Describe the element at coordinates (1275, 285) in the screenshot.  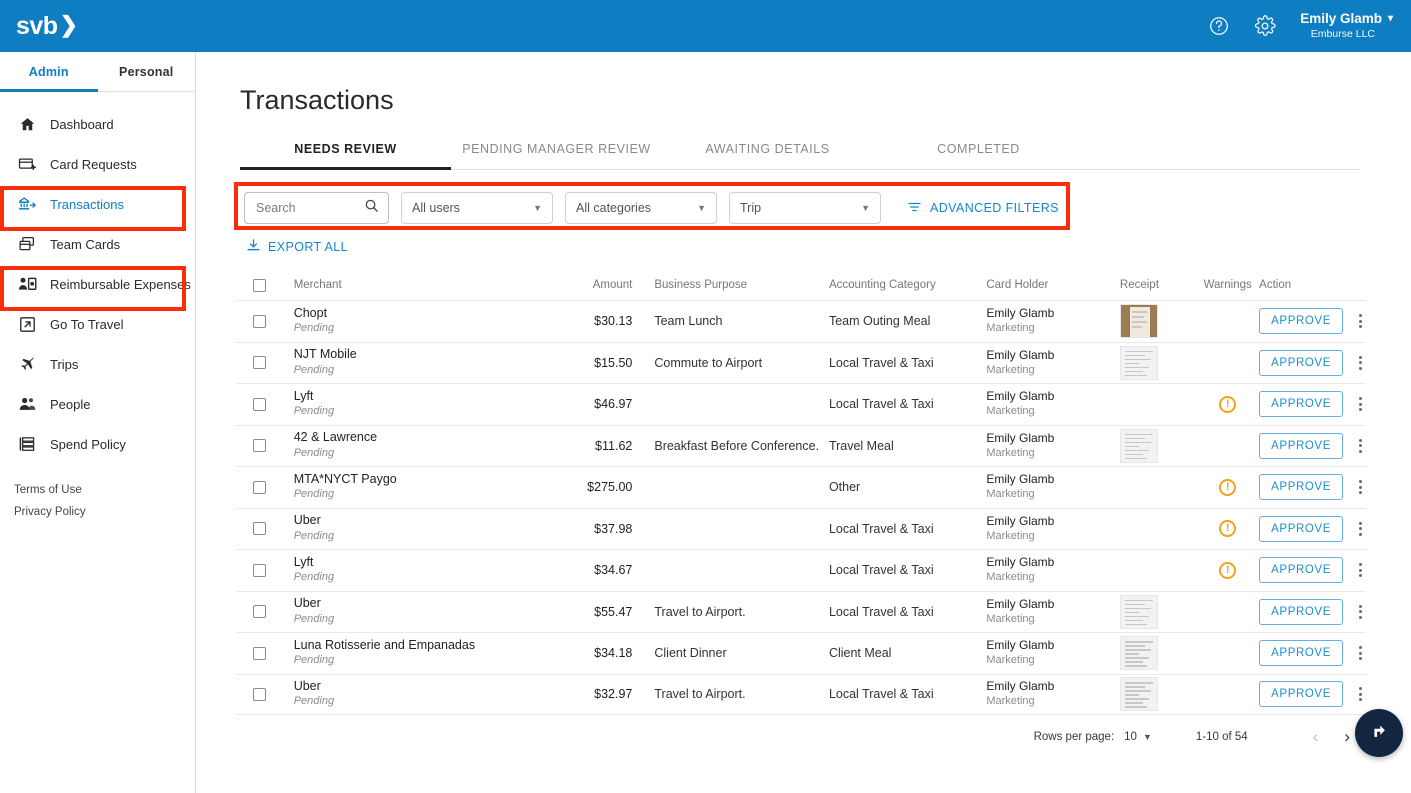
I see `col-action: Action` at that location.